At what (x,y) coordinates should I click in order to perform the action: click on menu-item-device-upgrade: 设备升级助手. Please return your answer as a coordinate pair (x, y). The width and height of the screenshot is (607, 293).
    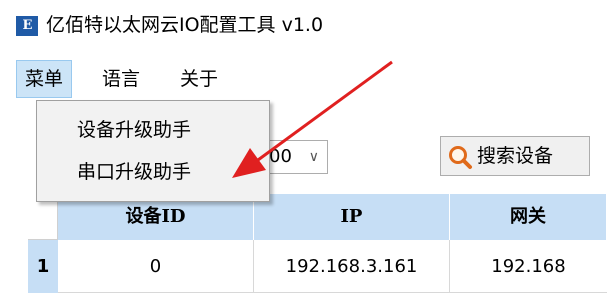
    Looking at the image, I should click on (134, 130).